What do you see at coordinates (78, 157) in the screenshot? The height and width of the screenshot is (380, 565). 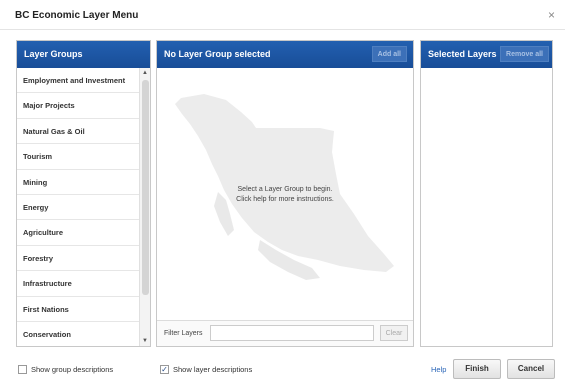 I see `layer-group-item: Tourism` at bounding box center [78, 157].